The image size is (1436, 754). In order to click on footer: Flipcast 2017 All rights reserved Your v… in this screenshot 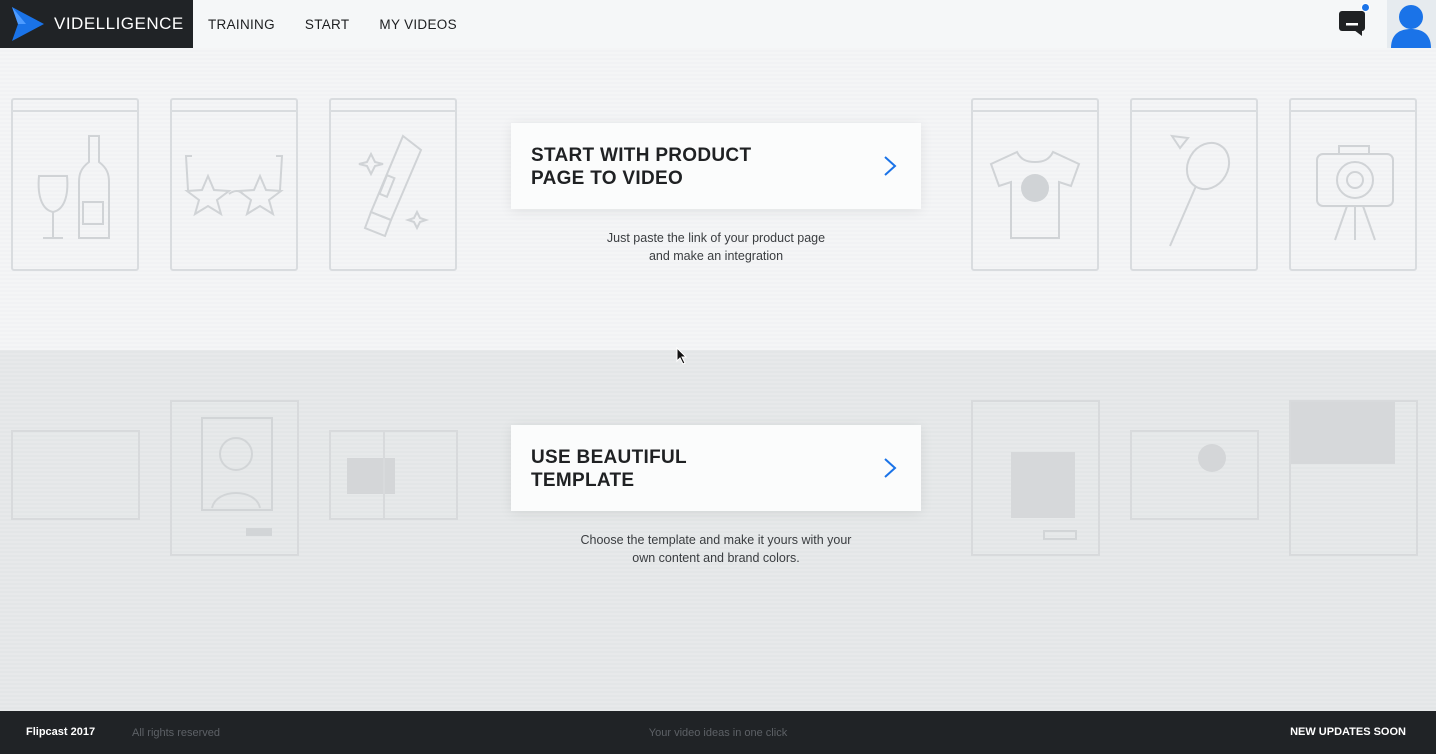, I will do `click(718, 732)`.